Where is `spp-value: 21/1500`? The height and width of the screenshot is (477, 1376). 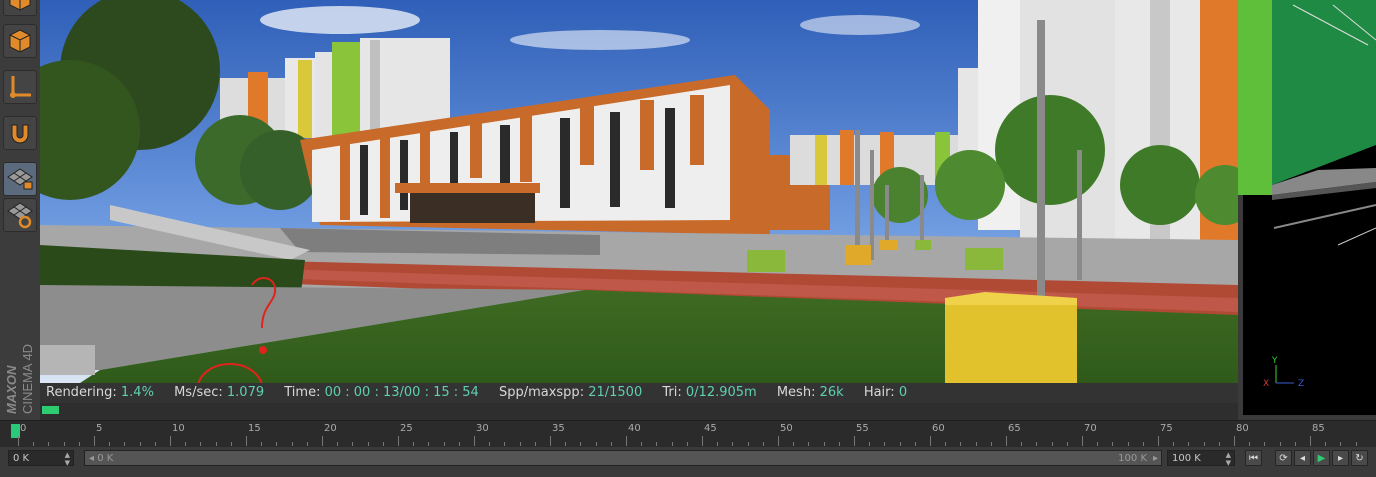
spp-value: 21/1500 is located at coordinates (615, 392).